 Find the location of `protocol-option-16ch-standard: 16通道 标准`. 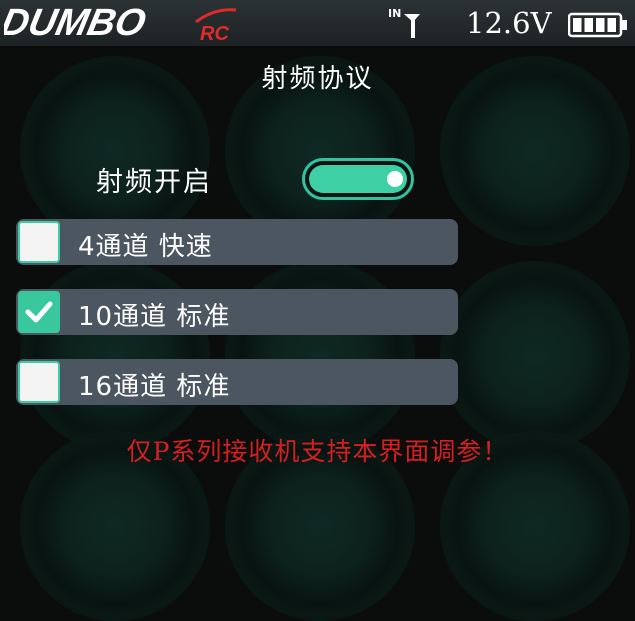

protocol-option-16ch-standard: 16通道 标准 is located at coordinates (237, 382).